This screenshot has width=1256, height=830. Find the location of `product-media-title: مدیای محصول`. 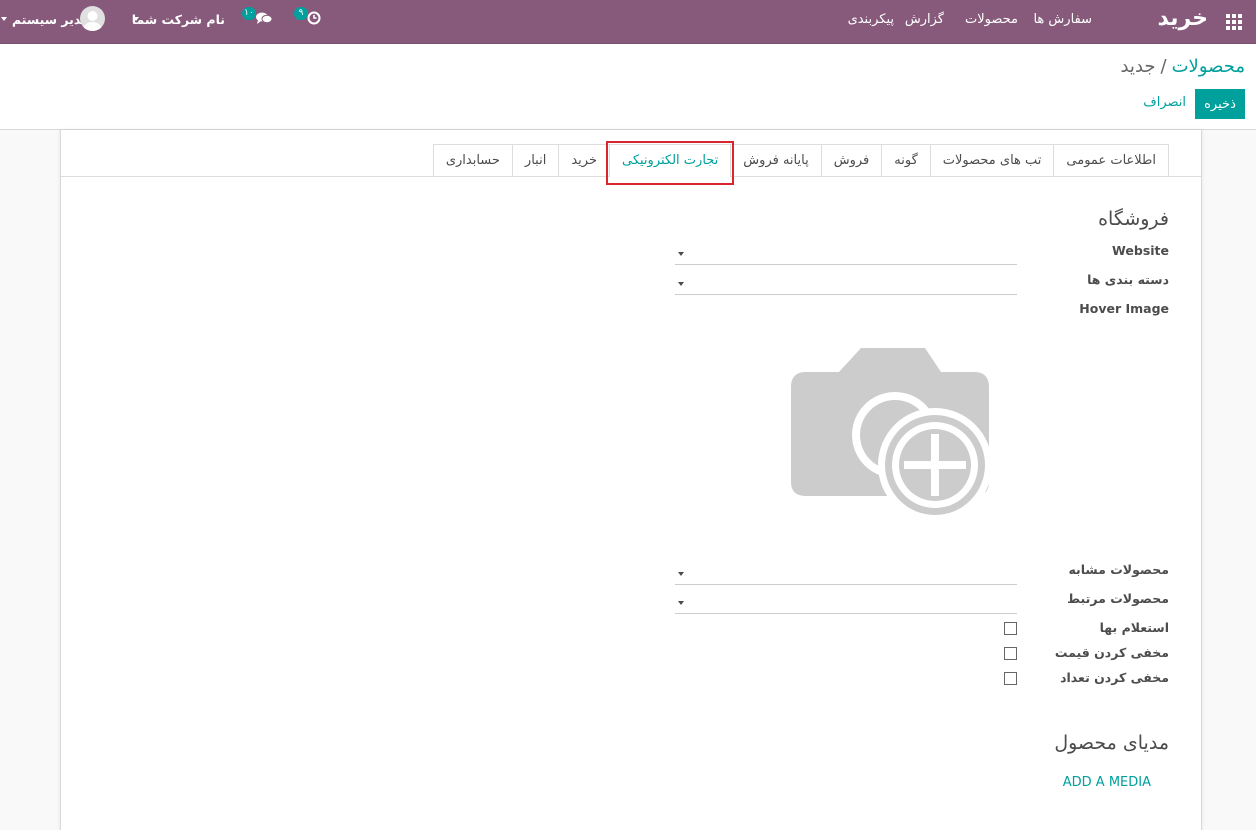

product-media-title: مدیای محصول is located at coordinates (1111, 743).